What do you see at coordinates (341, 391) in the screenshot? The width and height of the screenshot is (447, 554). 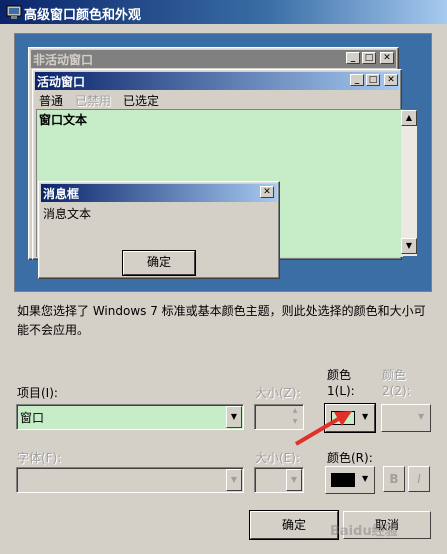 I see `color1-label: 1(L):` at bounding box center [341, 391].